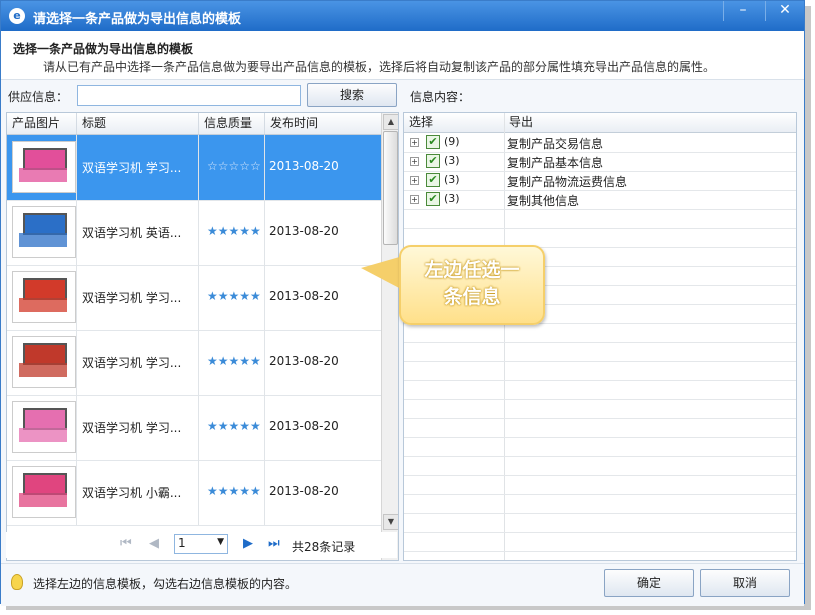  I want to click on supplier-search-input, so click(189, 95).